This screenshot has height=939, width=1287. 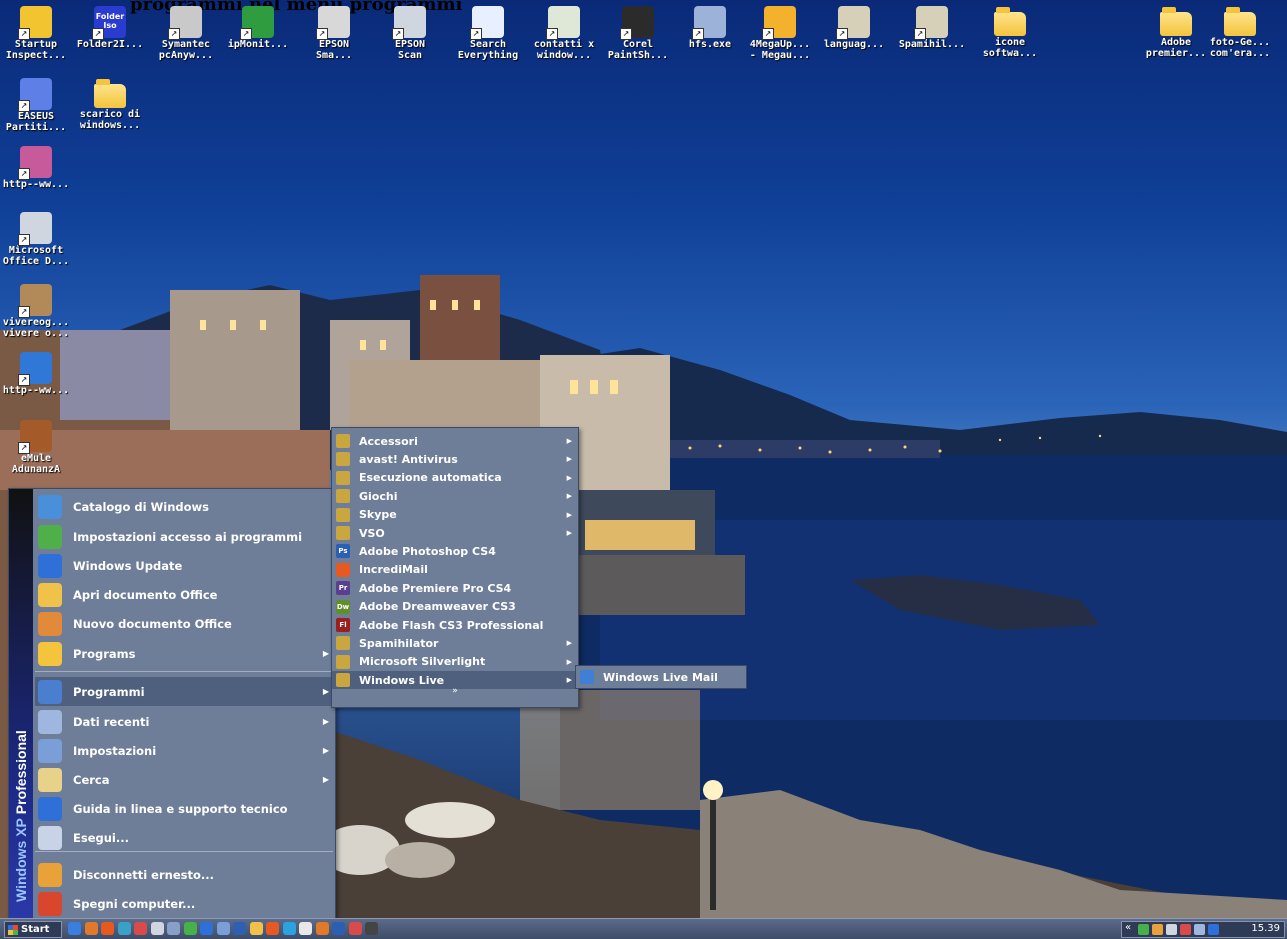 What do you see at coordinates (455, 533) in the screenshot?
I see `programmi-menu-item: VSO ▶` at bounding box center [455, 533].